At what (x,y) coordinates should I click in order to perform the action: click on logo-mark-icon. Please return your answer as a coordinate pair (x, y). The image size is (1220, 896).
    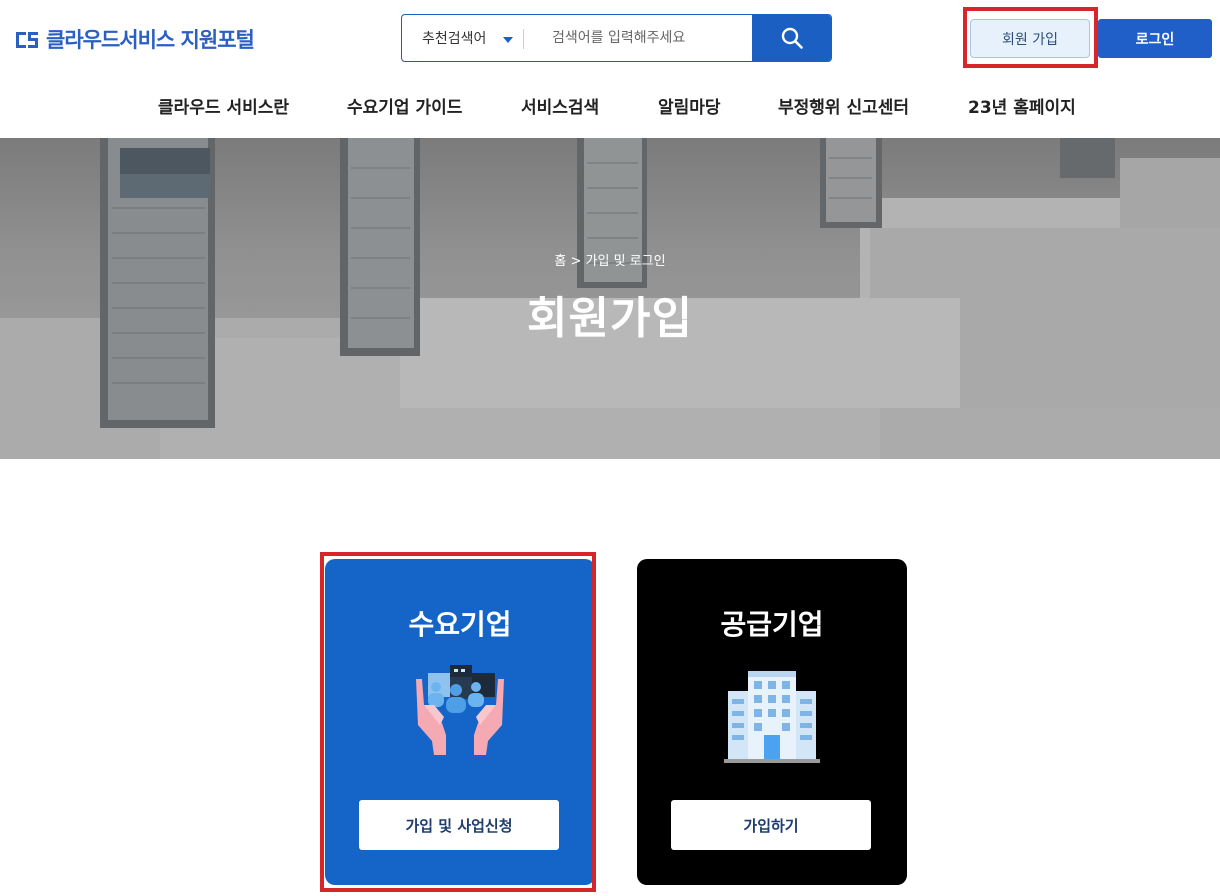
    Looking at the image, I should click on (27, 40).